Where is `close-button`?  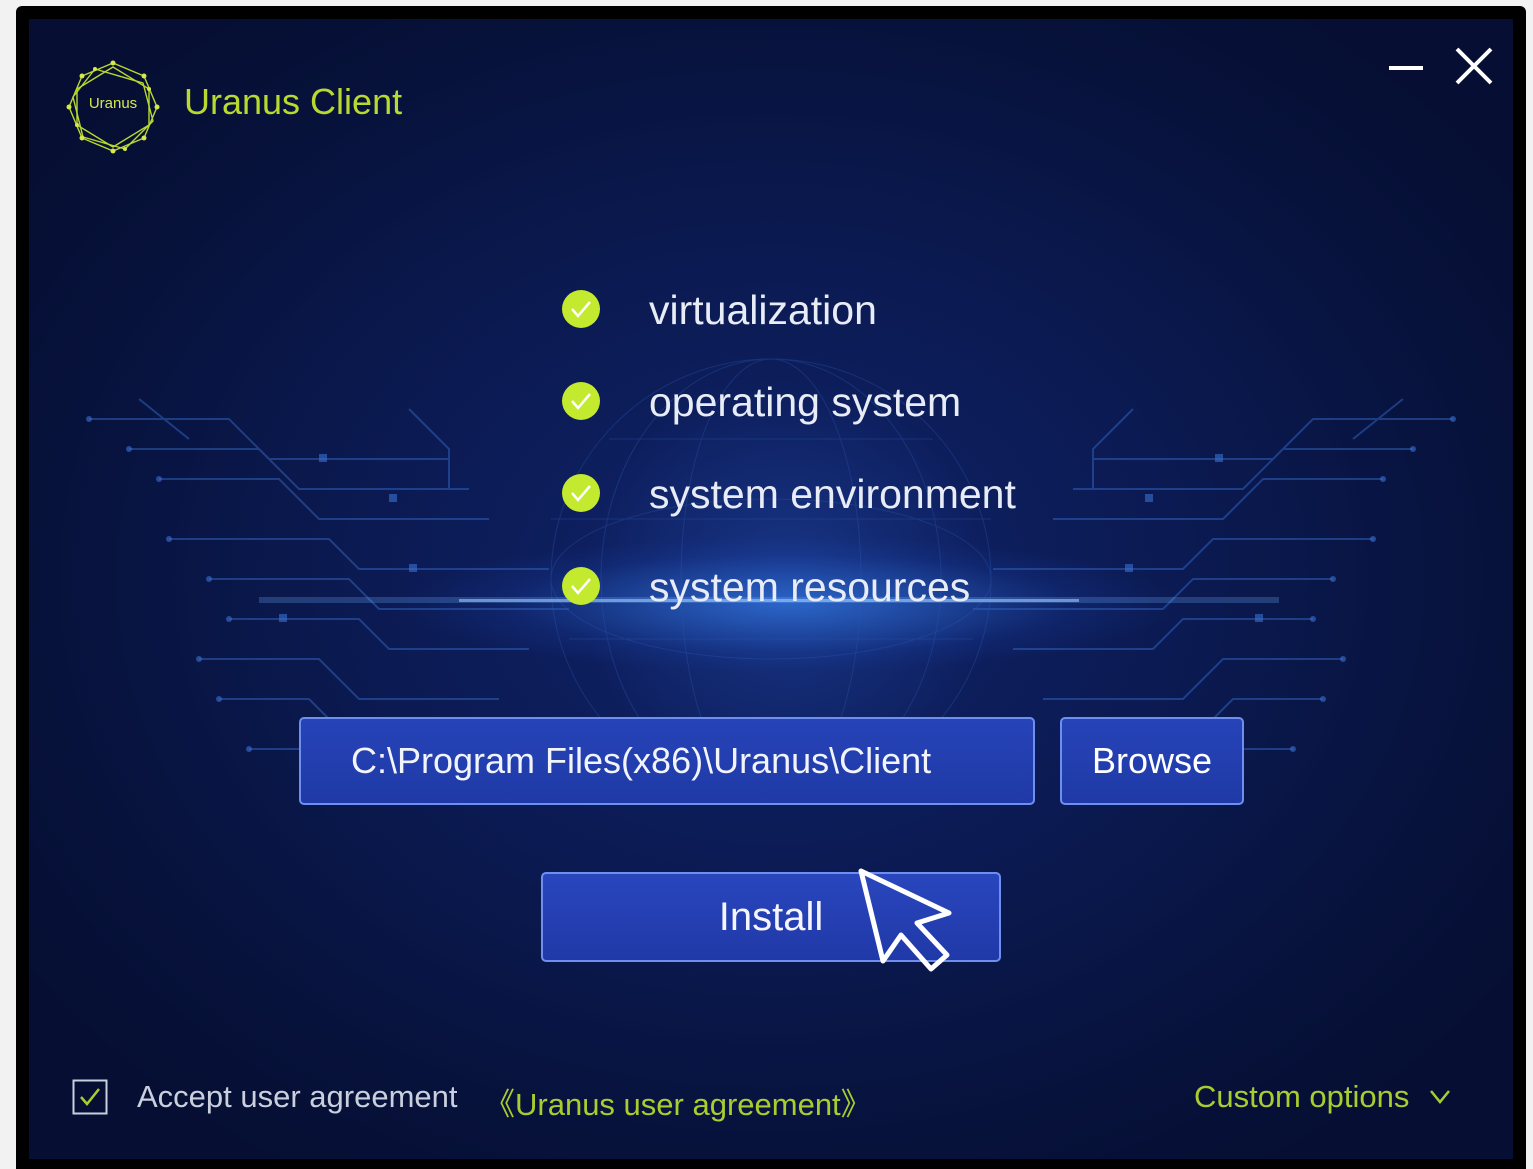 close-button is located at coordinates (1474, 68).